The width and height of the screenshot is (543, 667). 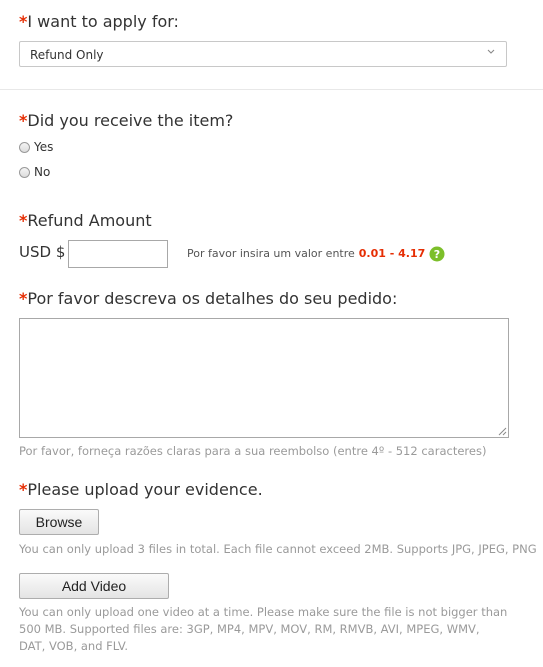 I want to click on evidence-label: *Please upload your evidence., so click(x=141, y=489).